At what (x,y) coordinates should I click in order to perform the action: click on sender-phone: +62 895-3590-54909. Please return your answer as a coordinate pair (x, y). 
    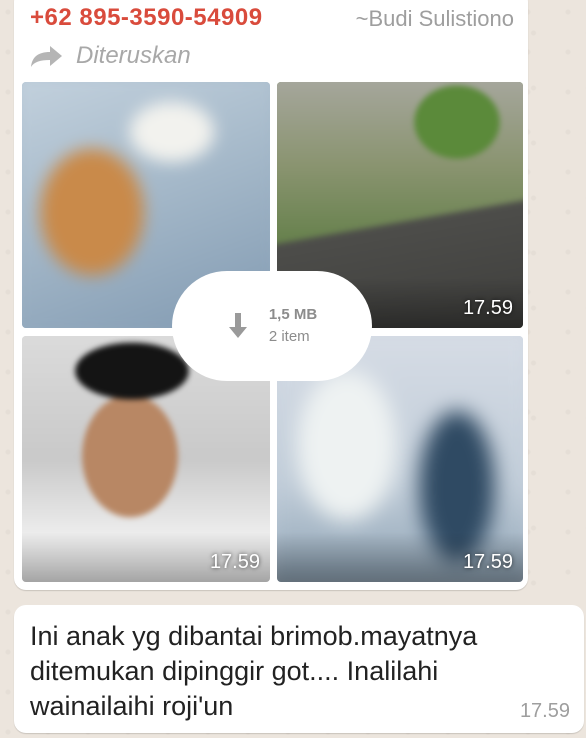
    Looking at the image, I should click on (146, 18).